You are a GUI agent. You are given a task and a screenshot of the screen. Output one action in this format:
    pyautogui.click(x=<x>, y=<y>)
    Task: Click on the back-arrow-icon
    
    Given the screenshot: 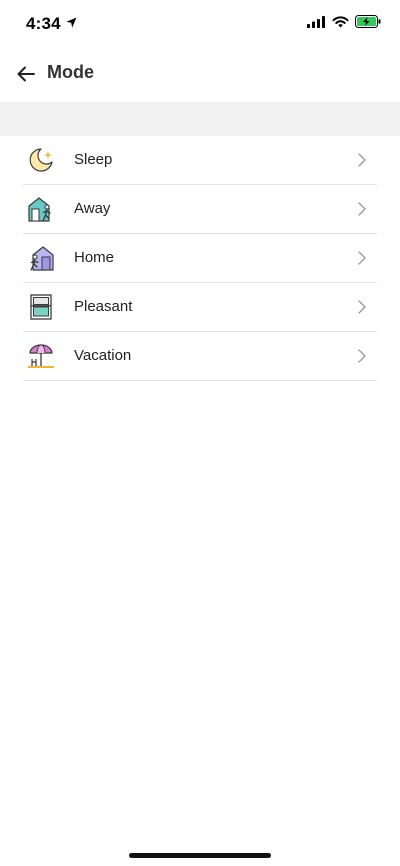 What is the action you would take?
    pyautogui.click(x=26, y=74)
    